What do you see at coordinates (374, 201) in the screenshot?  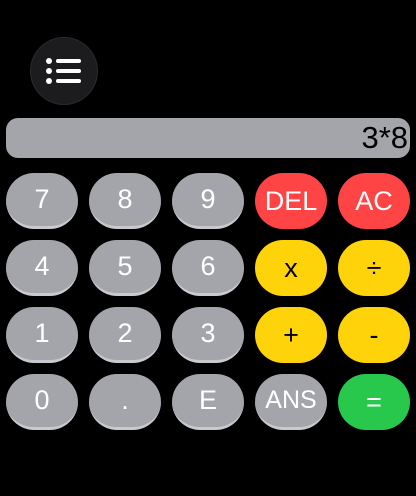 I see `all-clear-button: AC` at bounding box center [374, 201].